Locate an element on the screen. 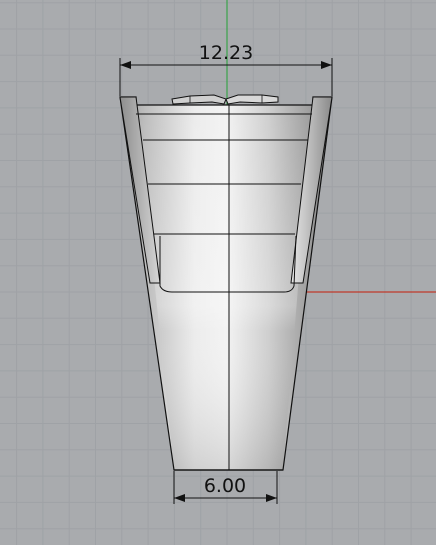  dim-top-value: 12.23 is located at coordinates (226, 53).